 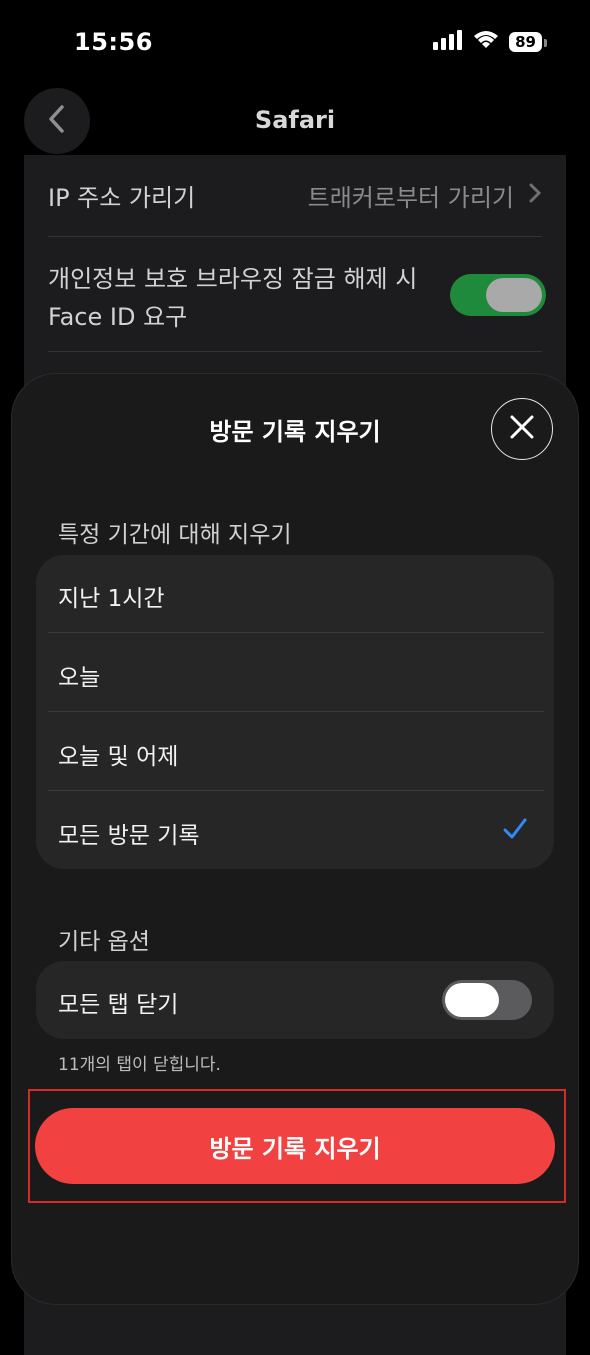 I want to click on close-button, so click(x=522, y=429).